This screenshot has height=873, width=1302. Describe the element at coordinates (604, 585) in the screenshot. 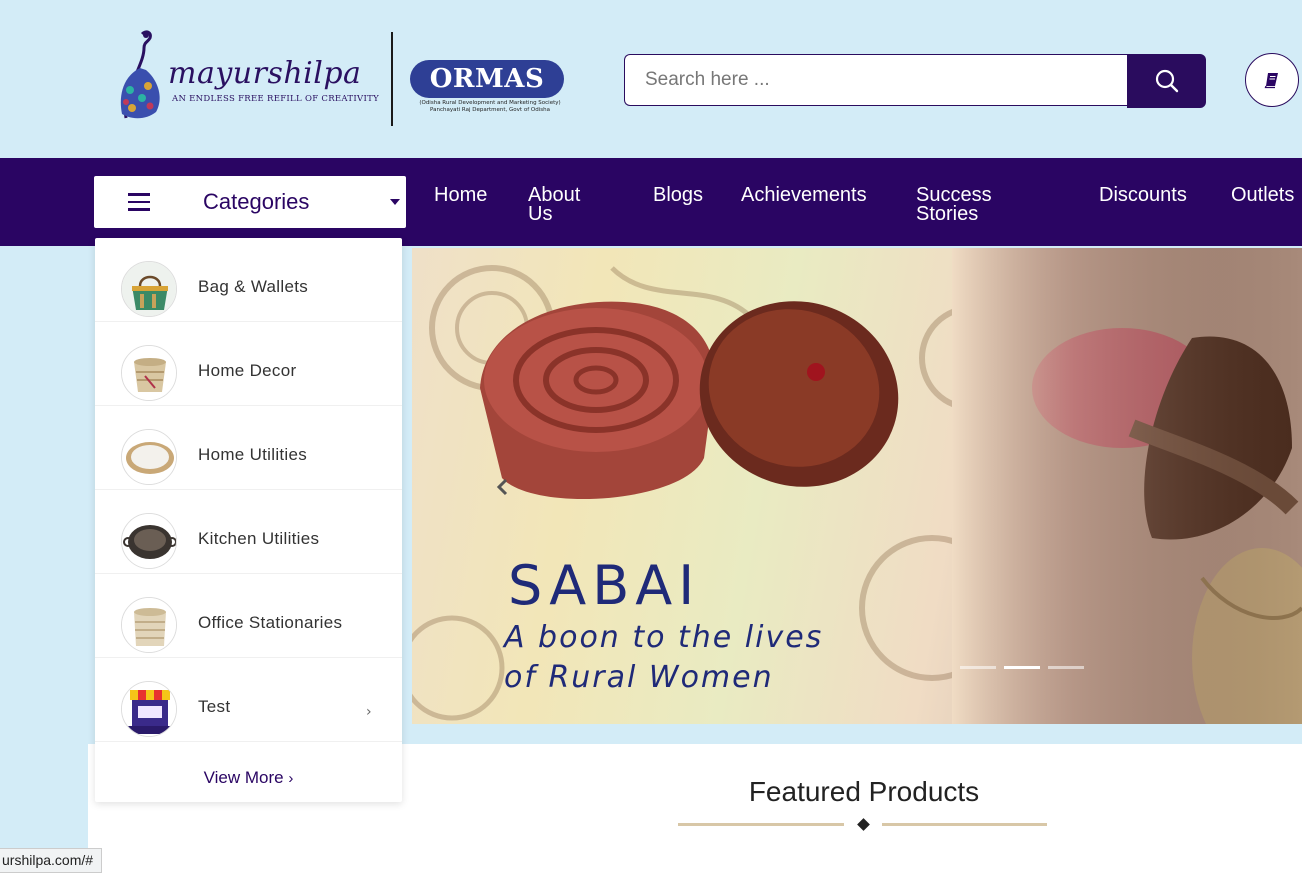

I see `hero-title: SABAI` at that location.